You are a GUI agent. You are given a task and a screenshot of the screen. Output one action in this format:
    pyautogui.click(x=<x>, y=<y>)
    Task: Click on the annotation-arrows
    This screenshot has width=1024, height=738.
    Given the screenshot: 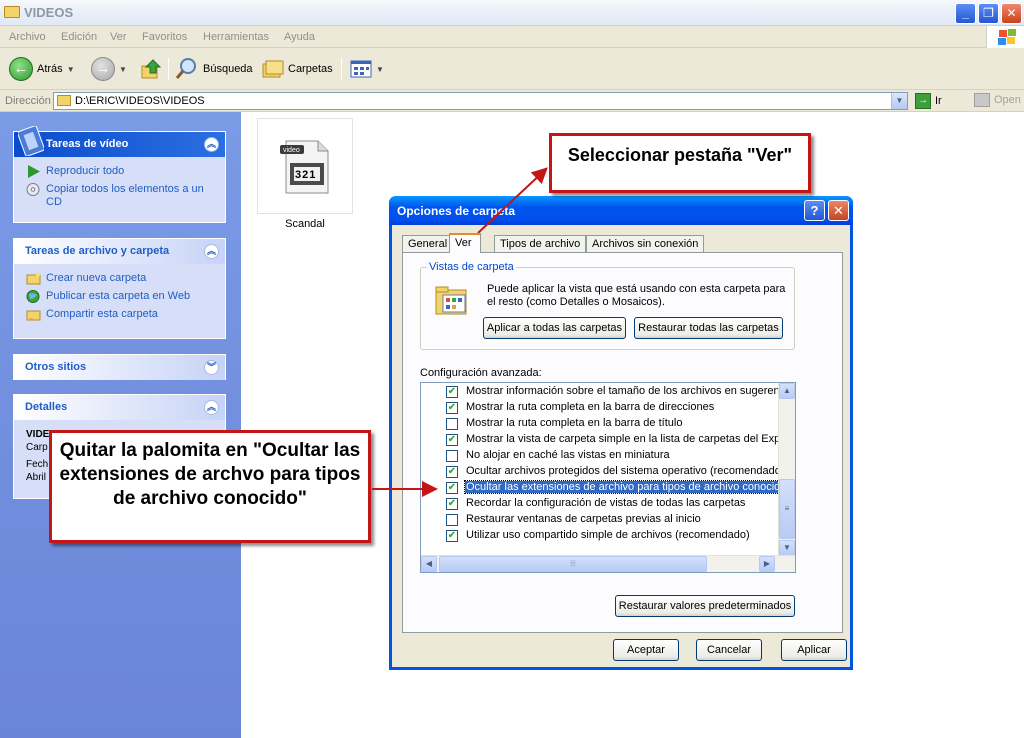 What is the action you would take?
    pyautogui.click(x=460, y=332)
    